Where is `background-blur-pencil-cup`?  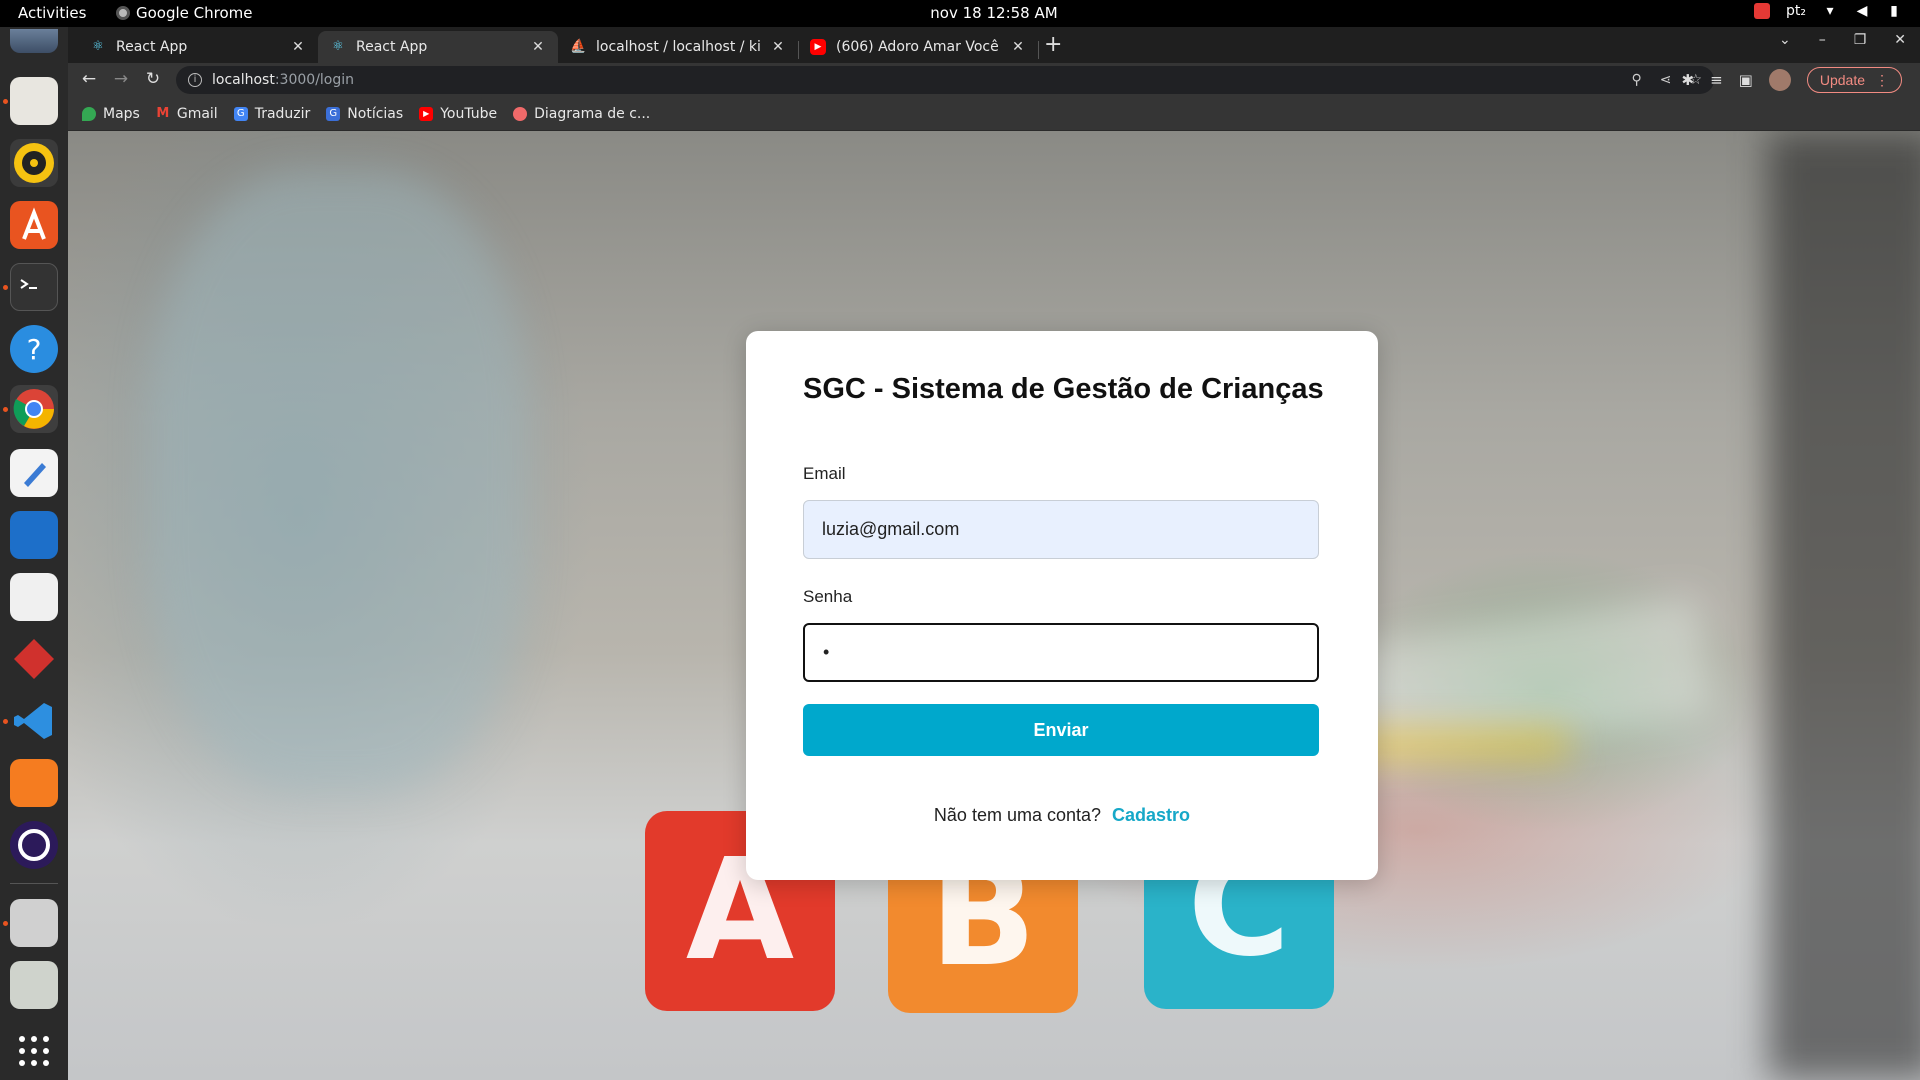 background-blur-pencil-cup is located at coordinates (1844, 605).